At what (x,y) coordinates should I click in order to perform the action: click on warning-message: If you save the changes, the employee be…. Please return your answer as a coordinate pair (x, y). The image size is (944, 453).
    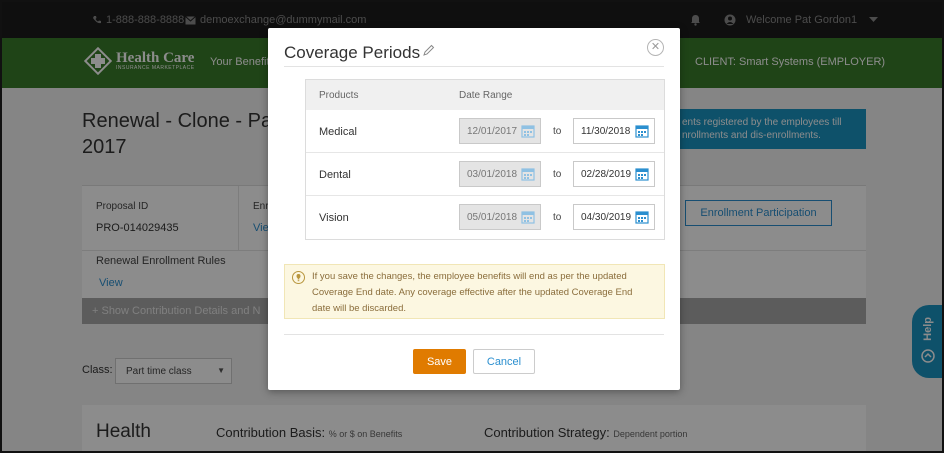
    Looking at the image, I should click on (474, 291).